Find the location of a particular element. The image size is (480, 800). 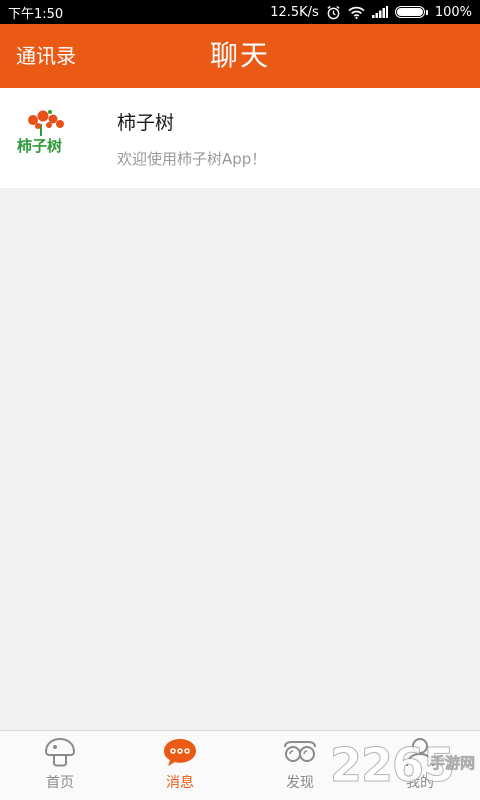

network-speed: 12.5K/s is located at coordinates (294, 12).